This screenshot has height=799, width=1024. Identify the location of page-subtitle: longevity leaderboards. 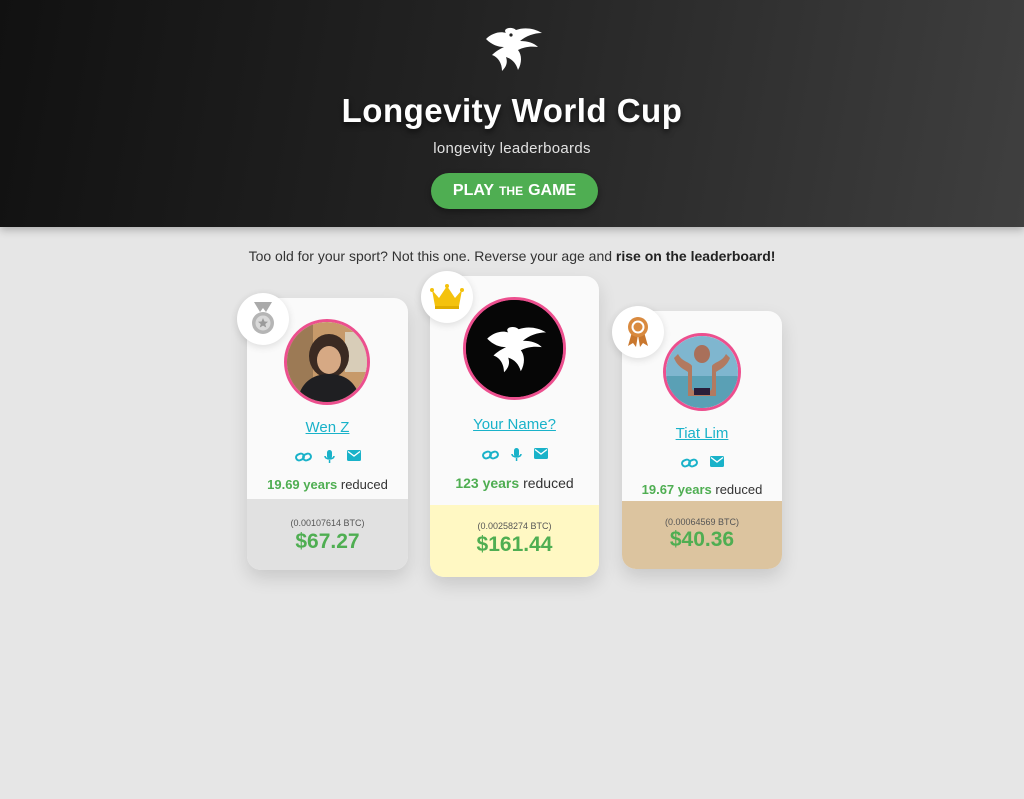
(512, 148).